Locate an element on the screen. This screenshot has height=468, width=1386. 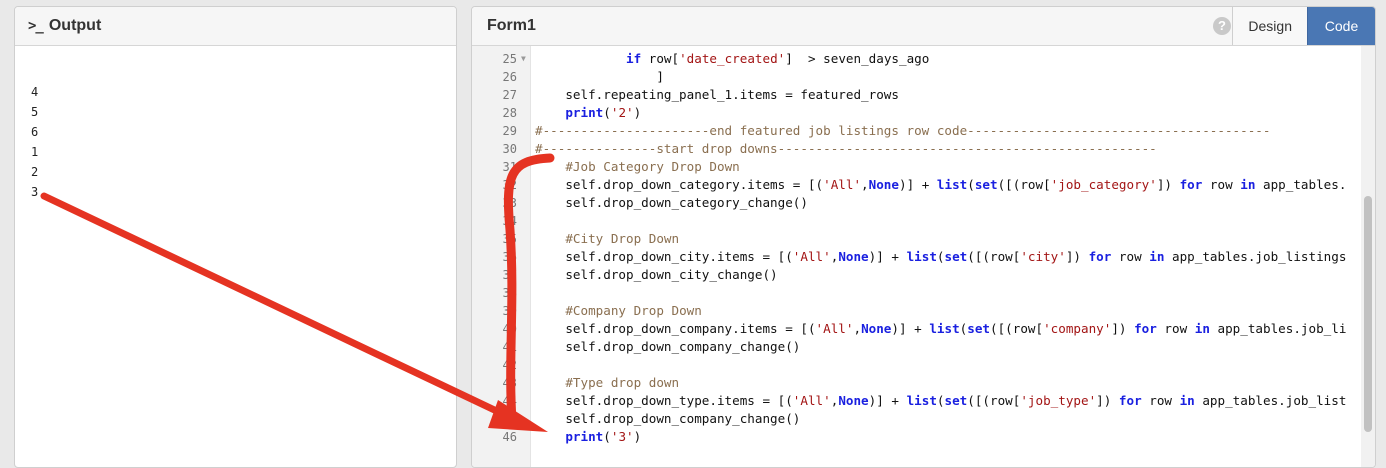
output-console: 4 5 6 1 2 3 is located at coordinates (235, 124).